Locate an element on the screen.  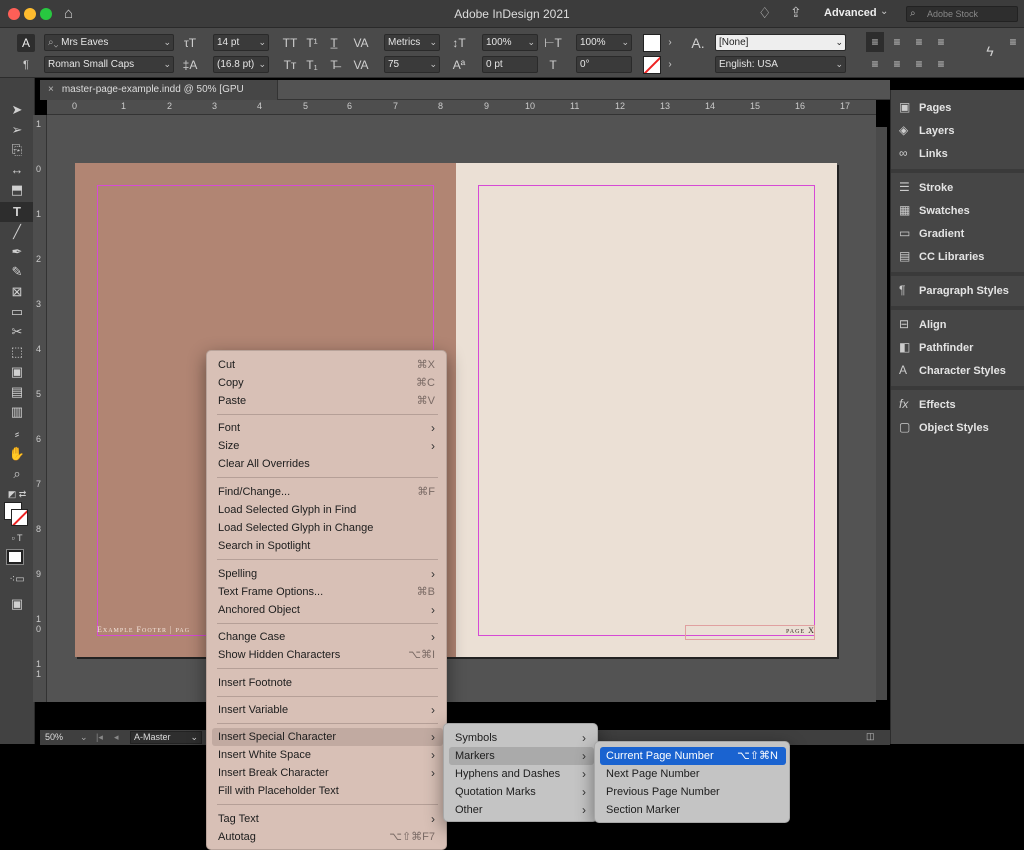
superscript-icon: T¹ is located at coordinates (312, 43).